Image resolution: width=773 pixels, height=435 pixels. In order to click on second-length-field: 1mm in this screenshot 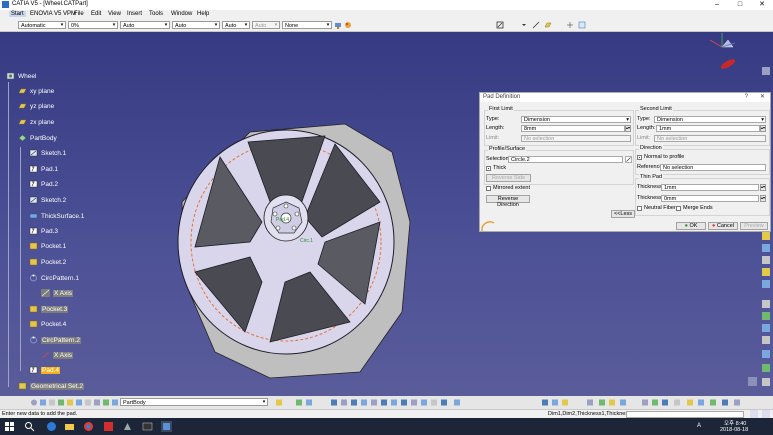, I will do `click(708, 128)`.